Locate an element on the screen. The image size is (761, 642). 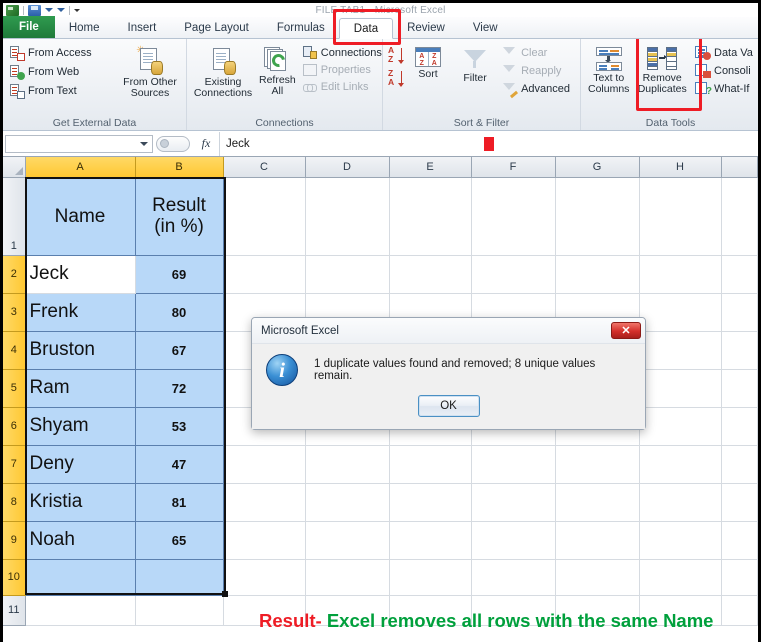
tab-page-layout: Page Layout is located at coordinates (216, 27).